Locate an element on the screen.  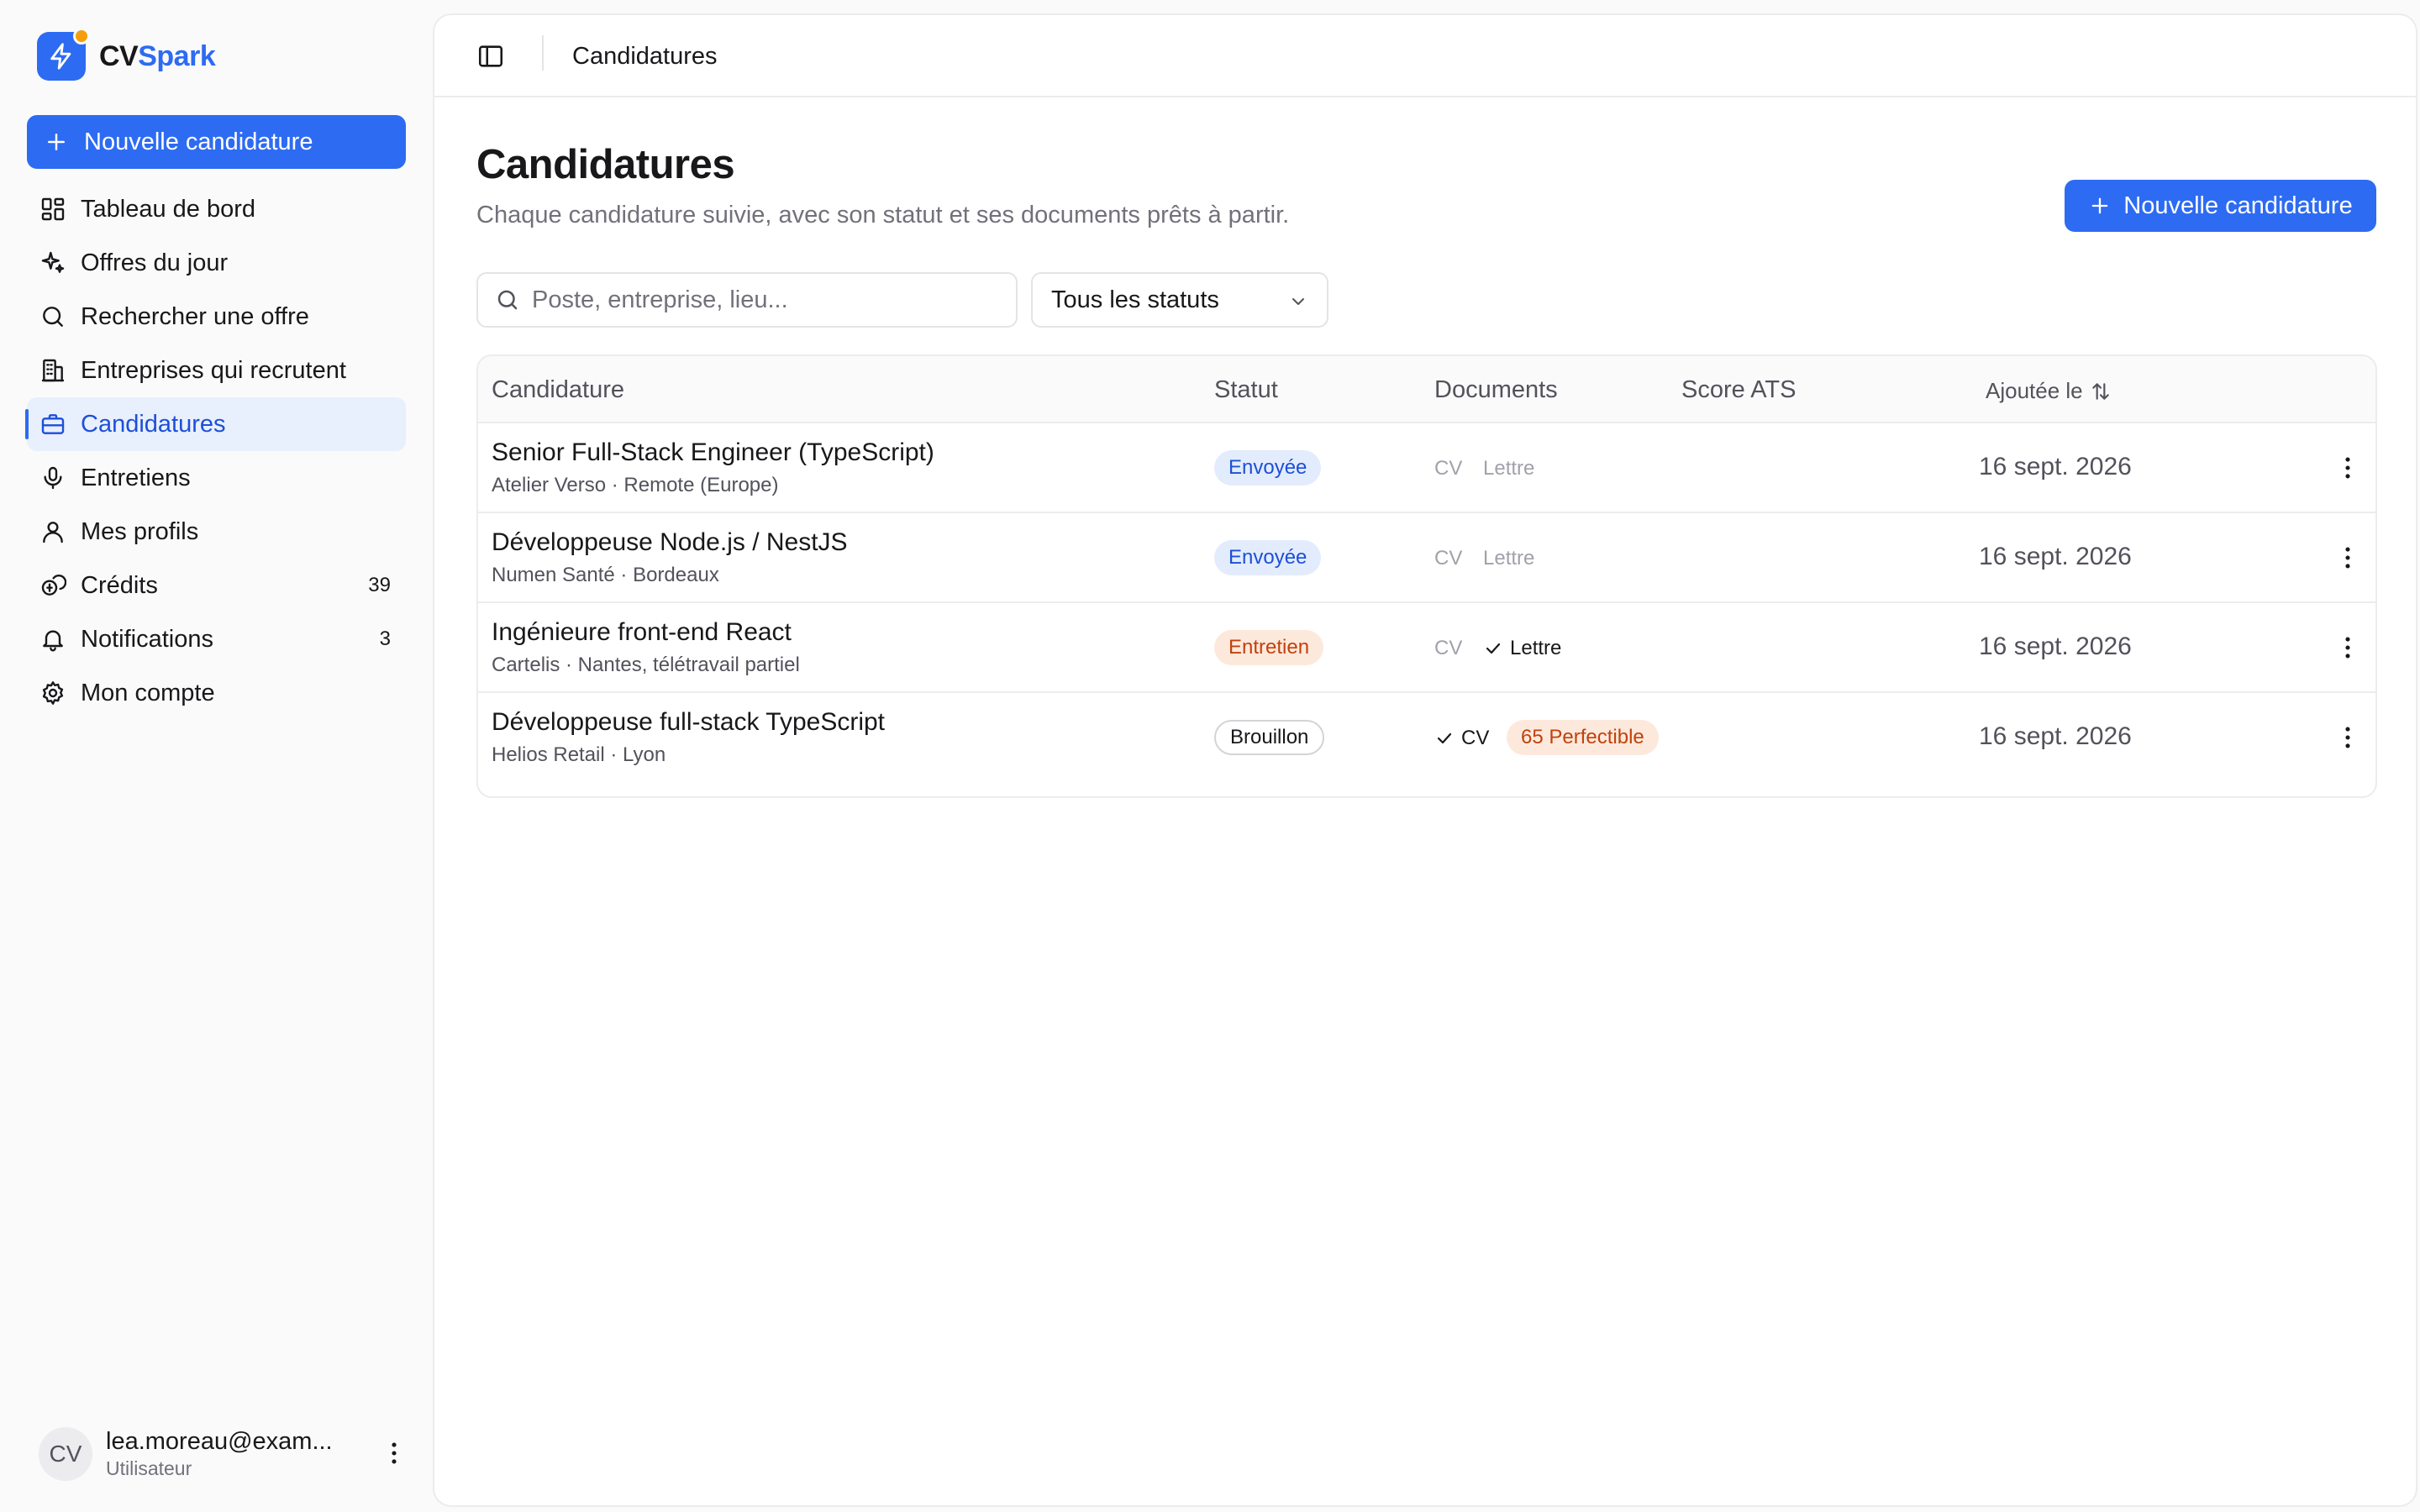
user-role: Utilisateur is located at coordinates (149, 1468).